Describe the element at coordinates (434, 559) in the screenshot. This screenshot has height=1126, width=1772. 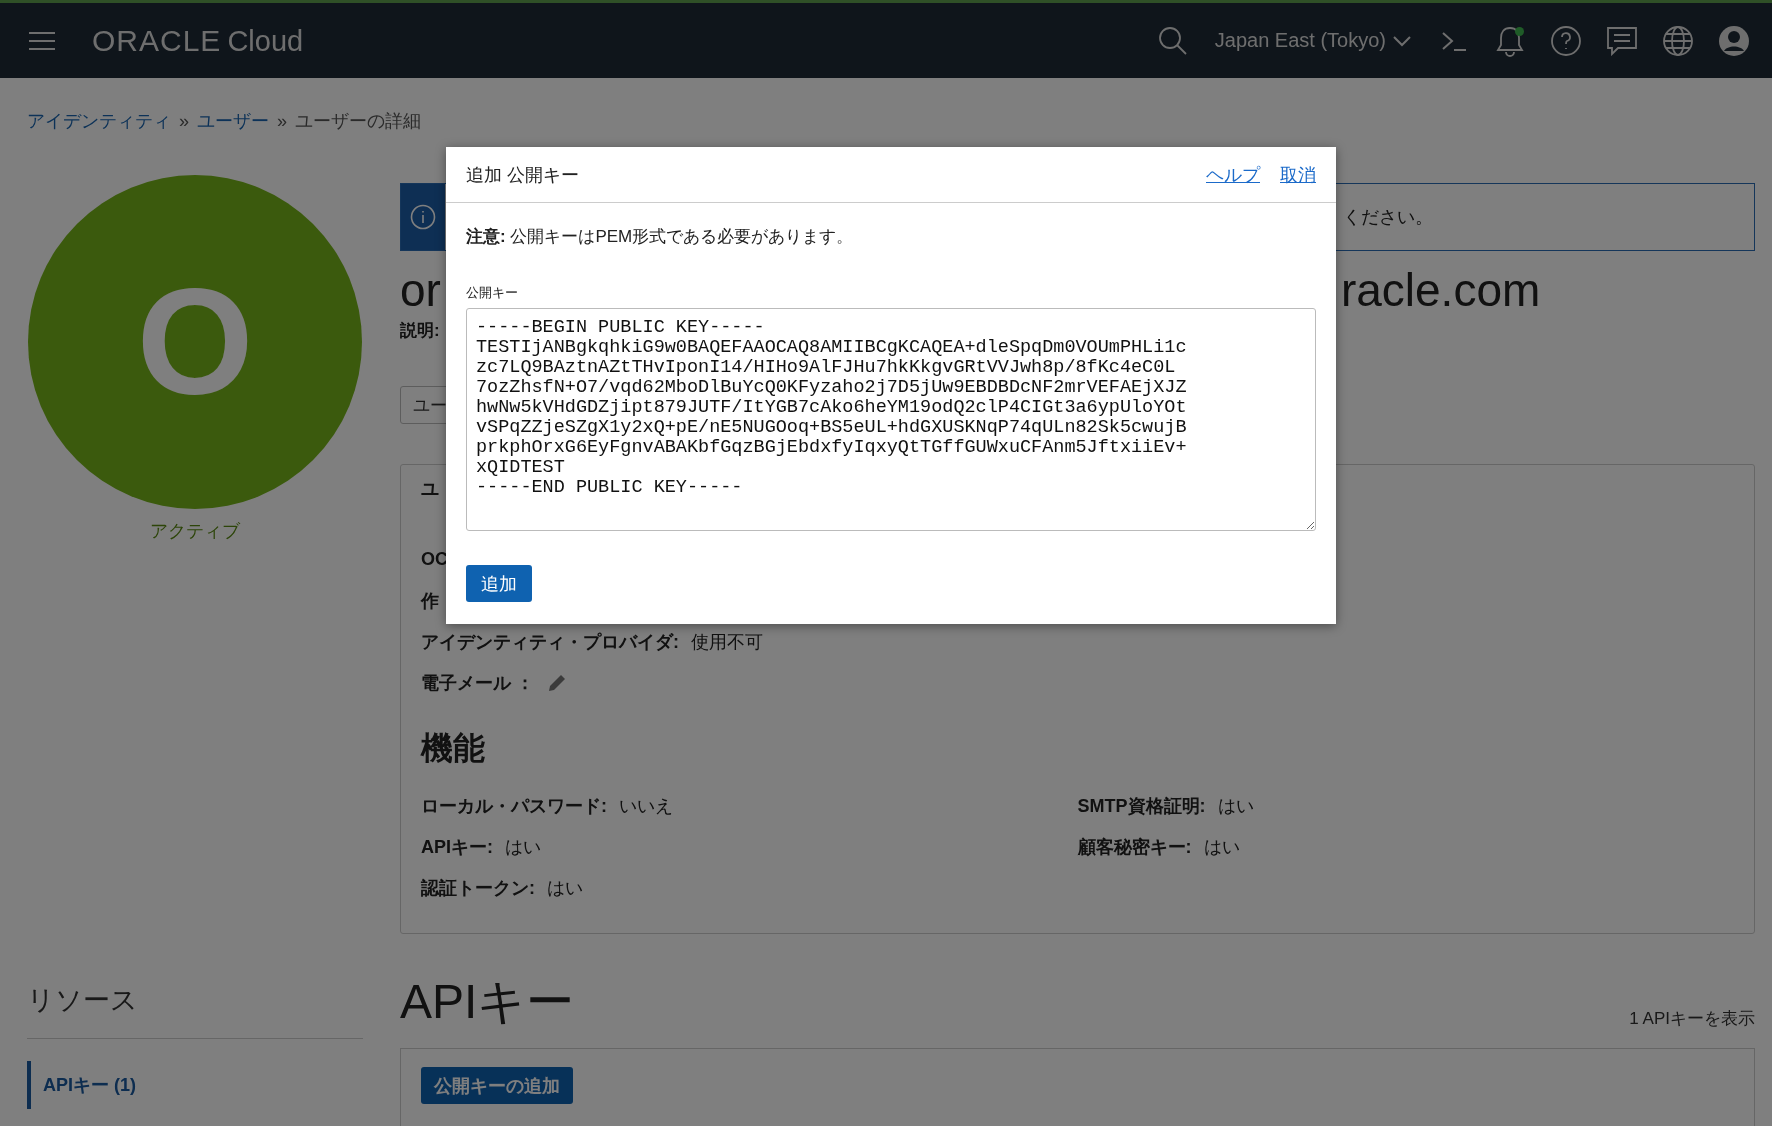
I see `field-label: OC` at that location.